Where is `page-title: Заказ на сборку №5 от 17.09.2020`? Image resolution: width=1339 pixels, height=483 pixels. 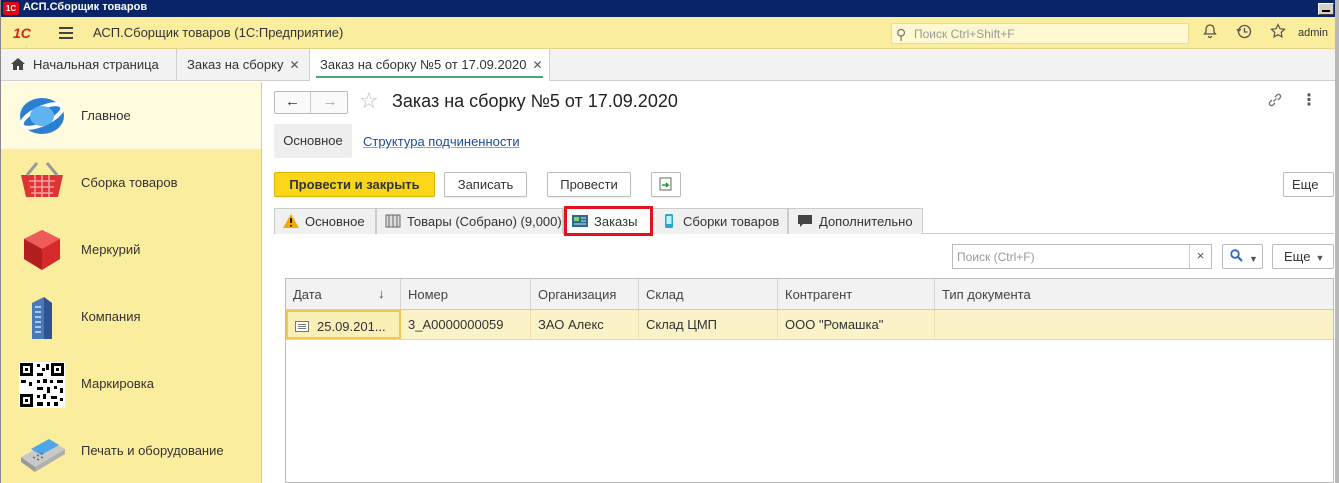 page-title: Заказ на сборку №5 от 17.09.2020 is located at coordinates (535, 101).